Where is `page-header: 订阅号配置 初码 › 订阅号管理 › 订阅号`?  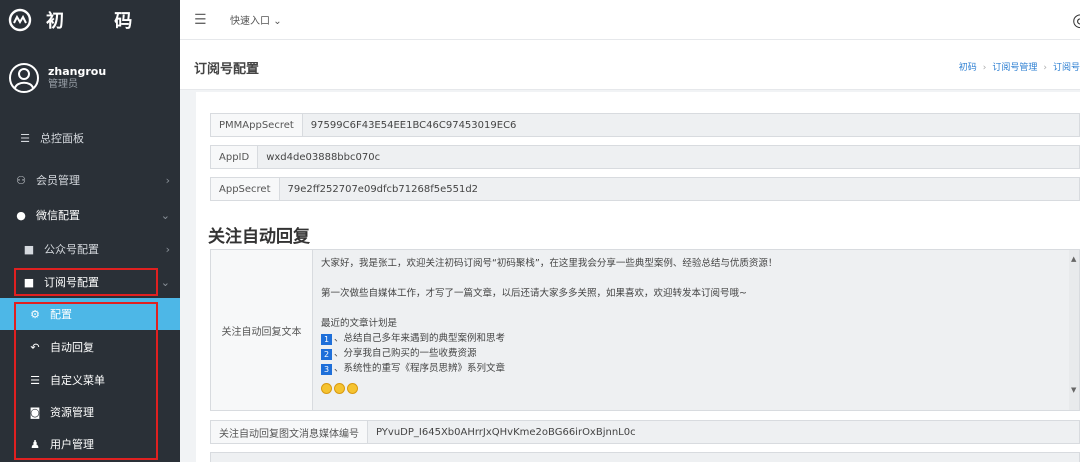 page-header: 订阅号配置 初码 › 订阅号管理 › 订阅号 is located at coordinates (630, 65).